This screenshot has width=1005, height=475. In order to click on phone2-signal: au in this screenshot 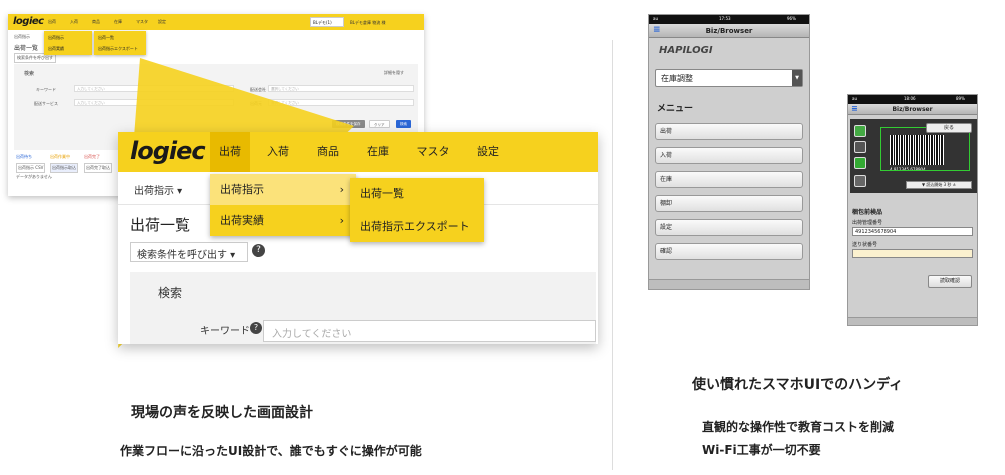, I will do `click(854, 98)`.